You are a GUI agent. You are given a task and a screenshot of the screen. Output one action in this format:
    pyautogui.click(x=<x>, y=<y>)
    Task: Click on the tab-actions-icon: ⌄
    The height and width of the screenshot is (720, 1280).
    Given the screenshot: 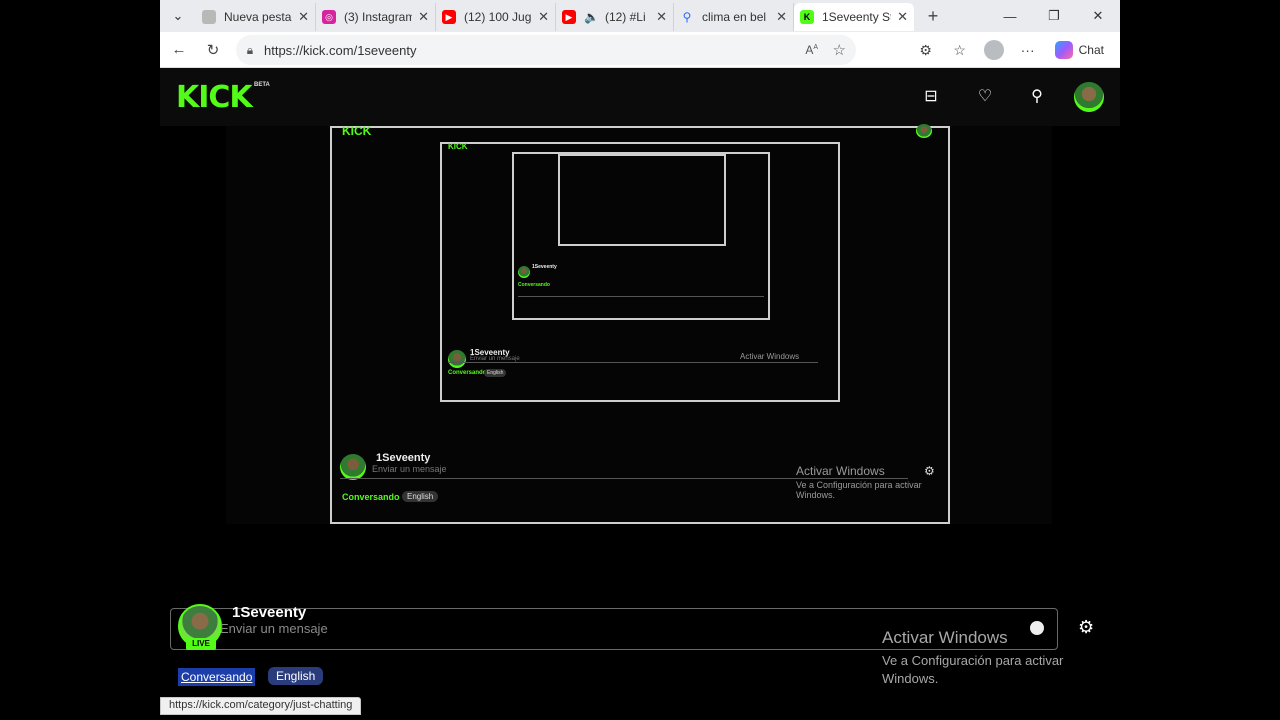 What is the action you would take?
    pyautogui.click(x=178, y=16)
    